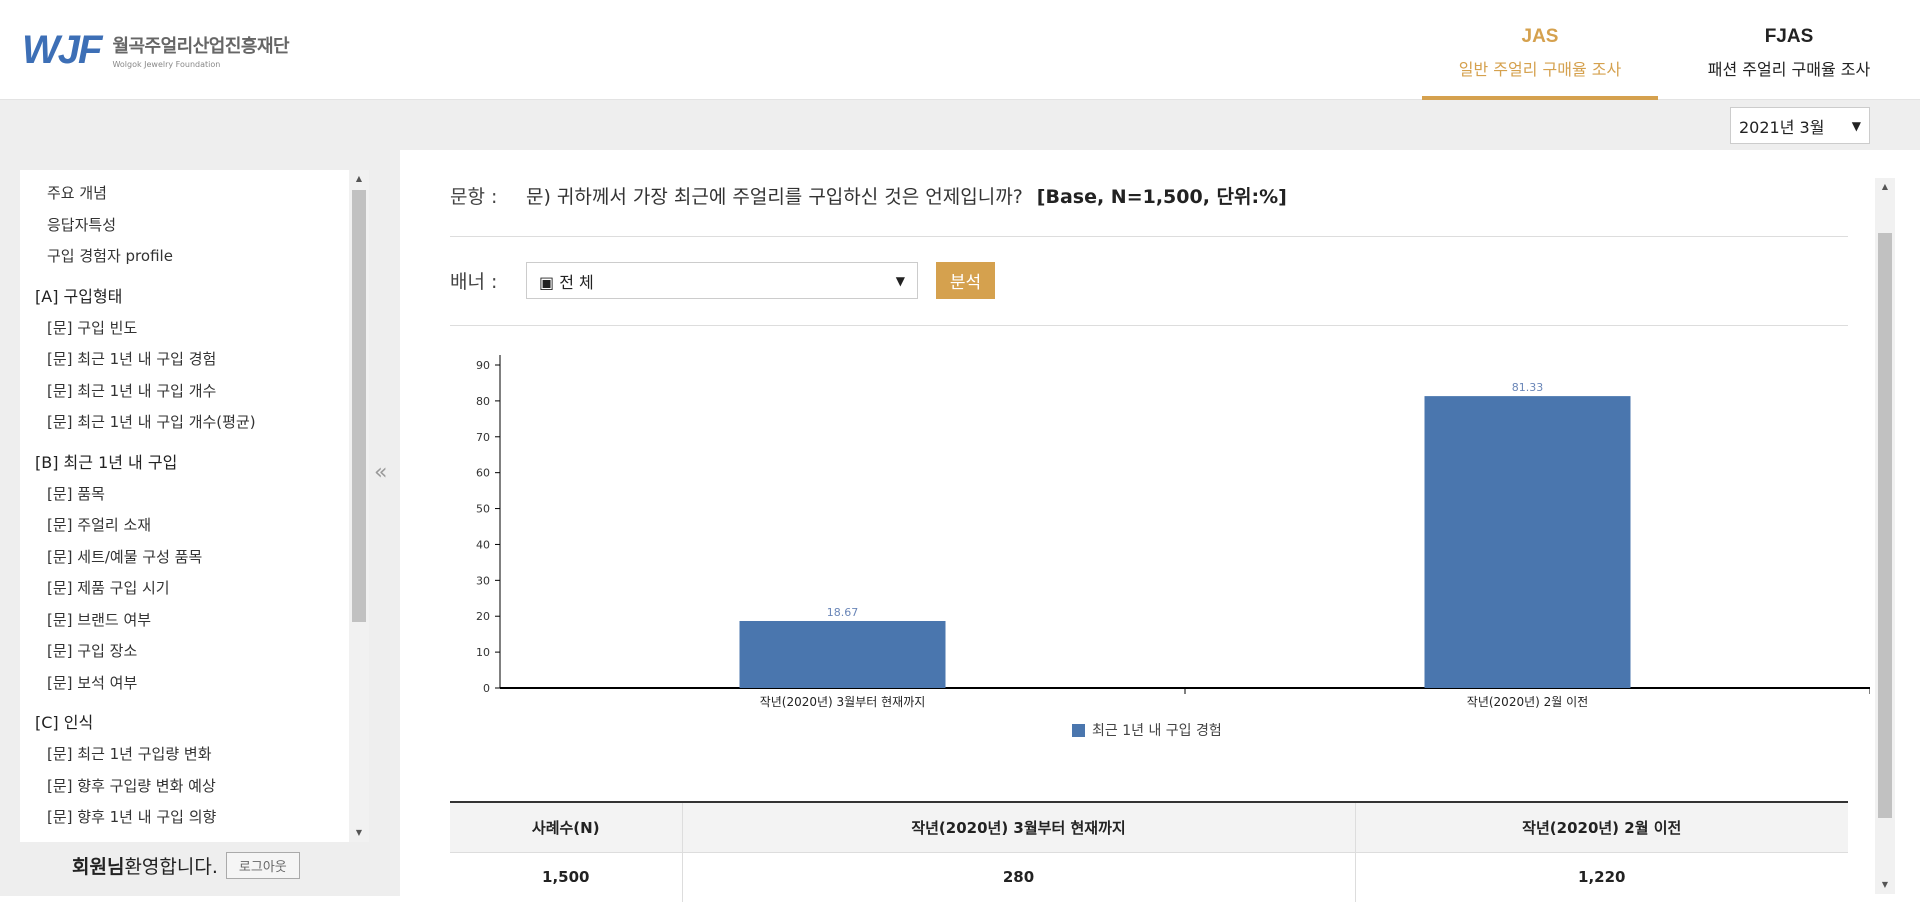 This screenshot has width=1920, height=902. Describe the element at coordinates (1018, 877) in the screenshot. I see `table-cell: 280` at that location.